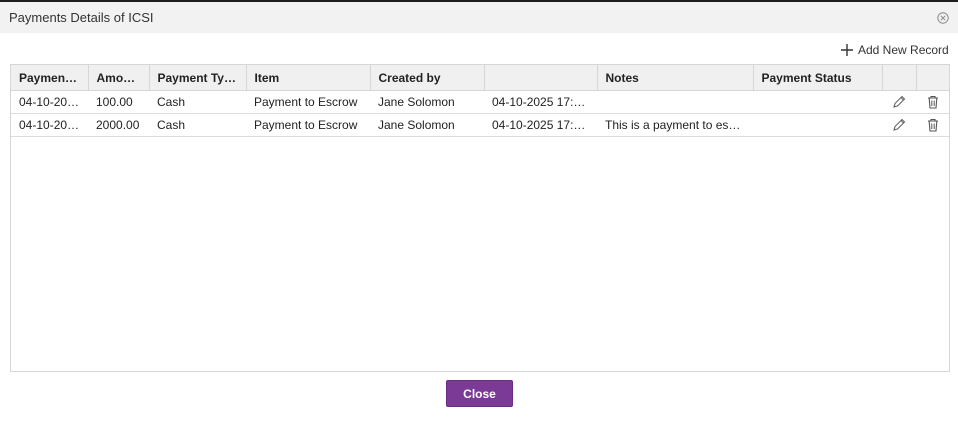 The width and height of the screenshot is (958, 432). What do you see at coordinates (943, 18) in the screenshot?
I see `close-circle-icon` at bounding box center [943, 18].